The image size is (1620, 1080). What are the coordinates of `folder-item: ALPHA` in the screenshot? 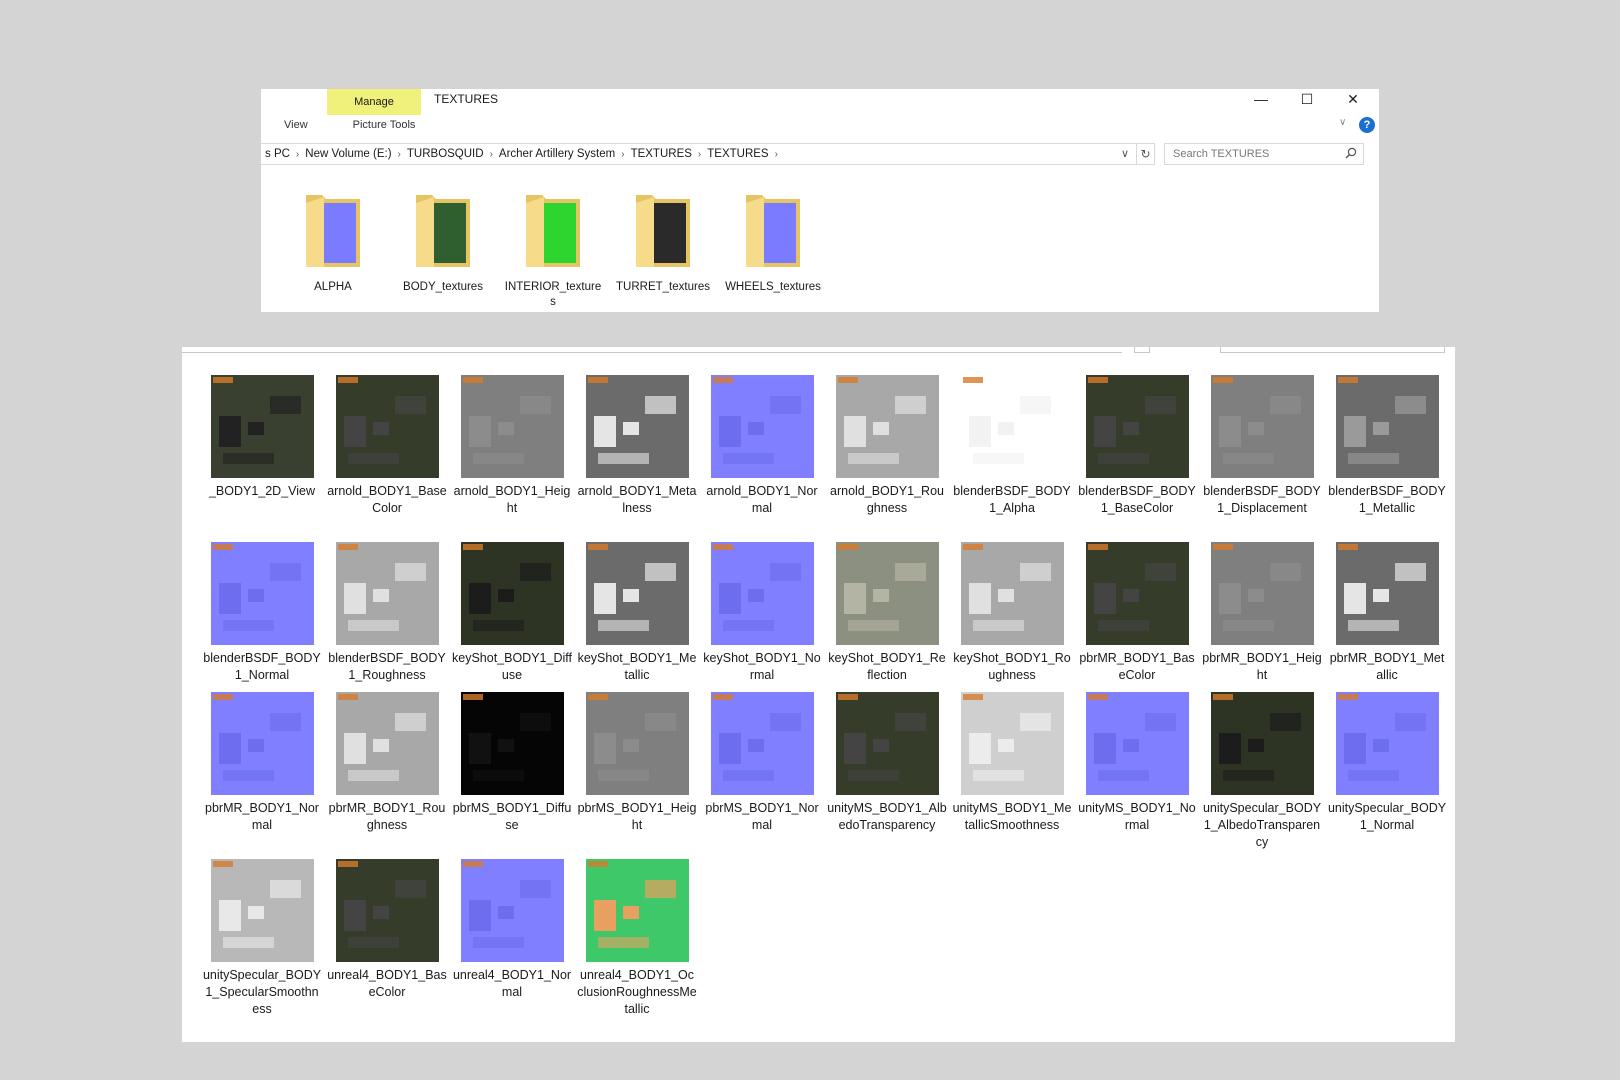 It's located at (333, 242).